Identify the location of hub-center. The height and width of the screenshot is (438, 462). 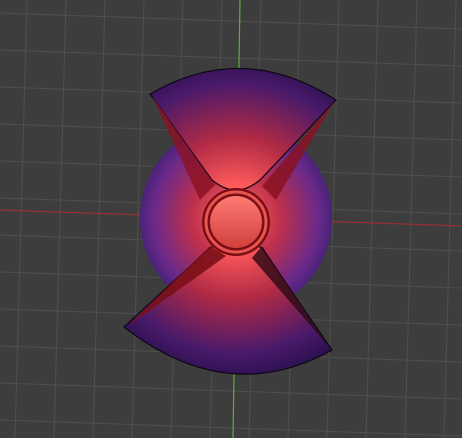
(236, 222).